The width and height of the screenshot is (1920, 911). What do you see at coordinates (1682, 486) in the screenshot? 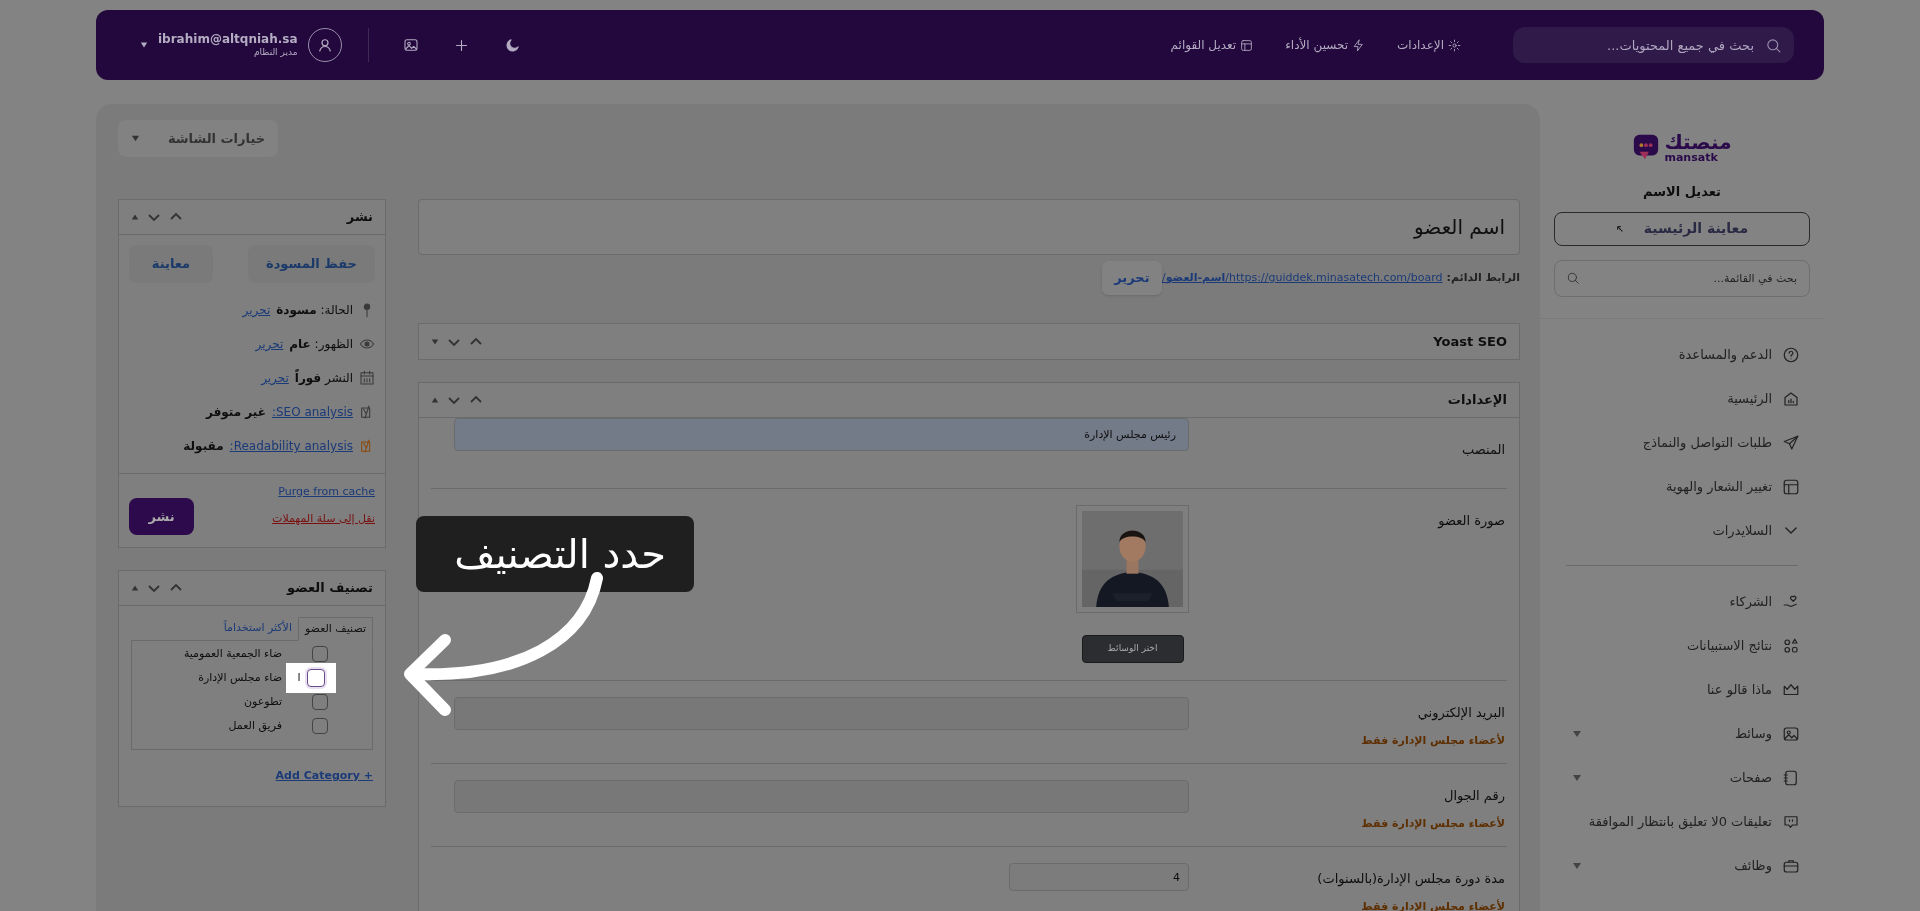
I see `sidebar-item: تغيير الشعار والهوية` at bounding box center [1682, 486].